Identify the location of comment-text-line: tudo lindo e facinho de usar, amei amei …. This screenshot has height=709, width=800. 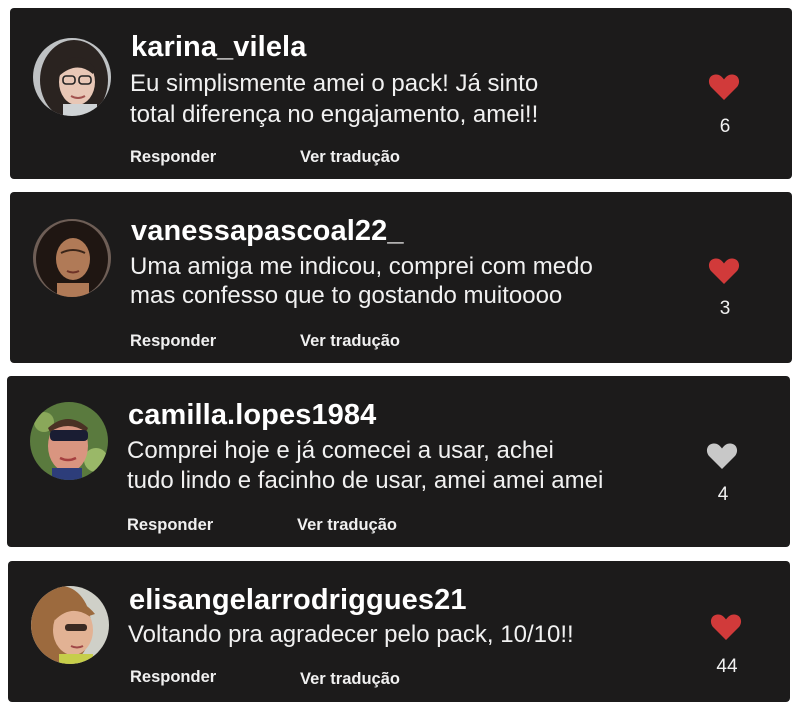
(365, 480).